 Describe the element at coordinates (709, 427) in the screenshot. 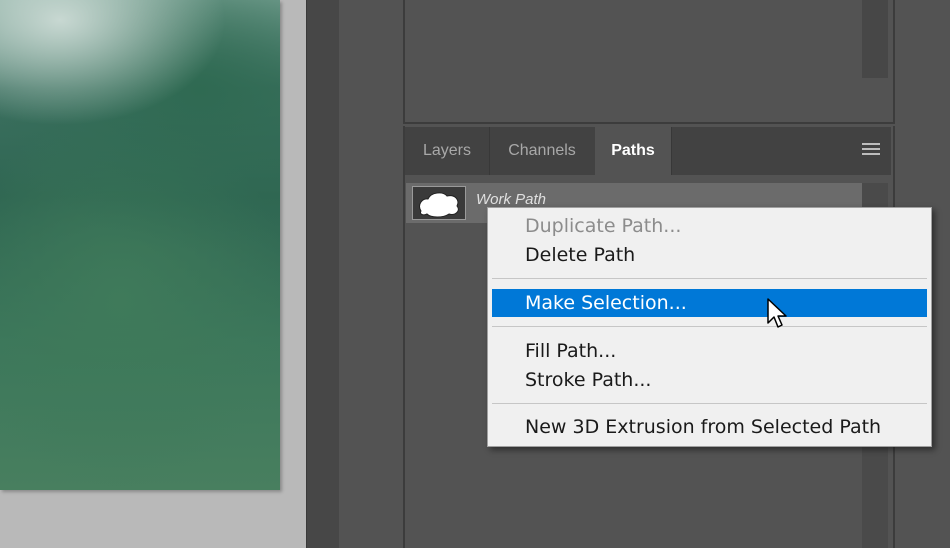

I see `menu-item-new-3d-extrusion: New 3D Extrusion from Selected Path` at that location.